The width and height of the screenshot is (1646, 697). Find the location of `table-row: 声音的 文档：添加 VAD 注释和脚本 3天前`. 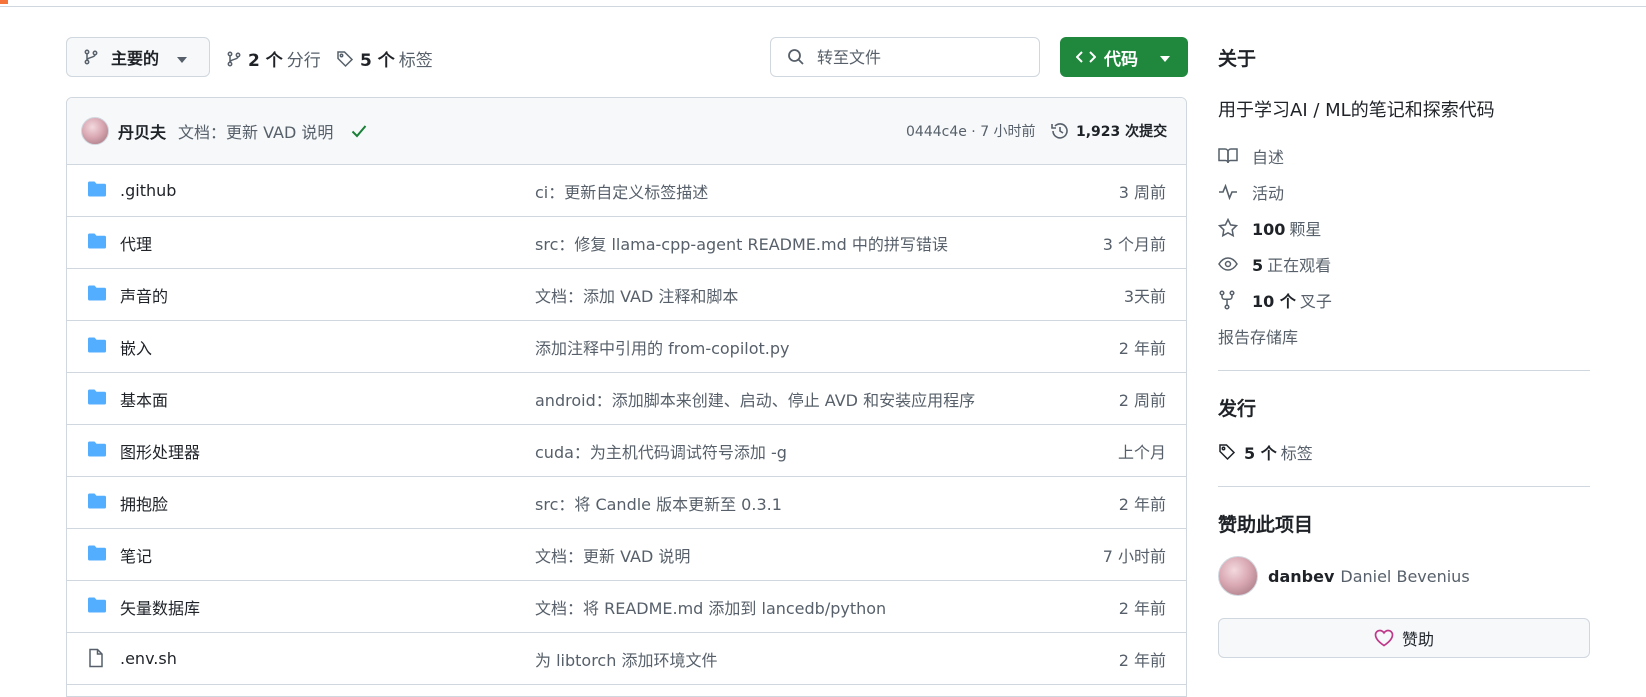

table-row: 声音的 文档：添加 VAD 注释和脚本 3天前 is located at coordinates (626, 295).